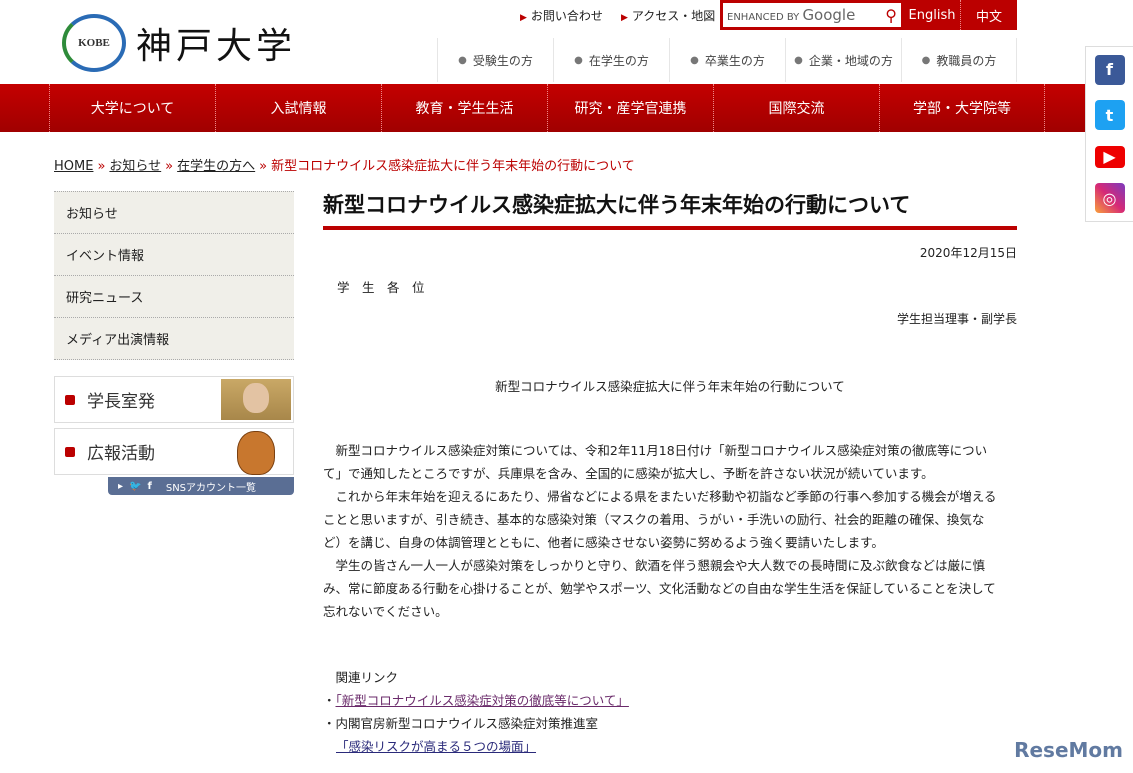  I want to click on search-input: ENHANCED BY Google ⚲, so click(812, 15).